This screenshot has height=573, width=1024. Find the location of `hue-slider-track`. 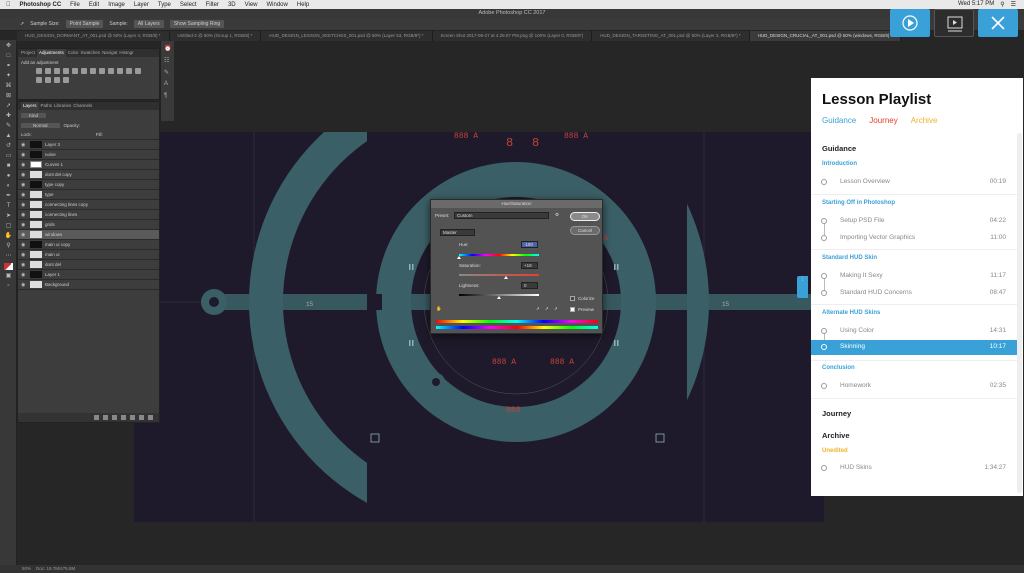

hue-slider-track is located at coordinates (499, 255).